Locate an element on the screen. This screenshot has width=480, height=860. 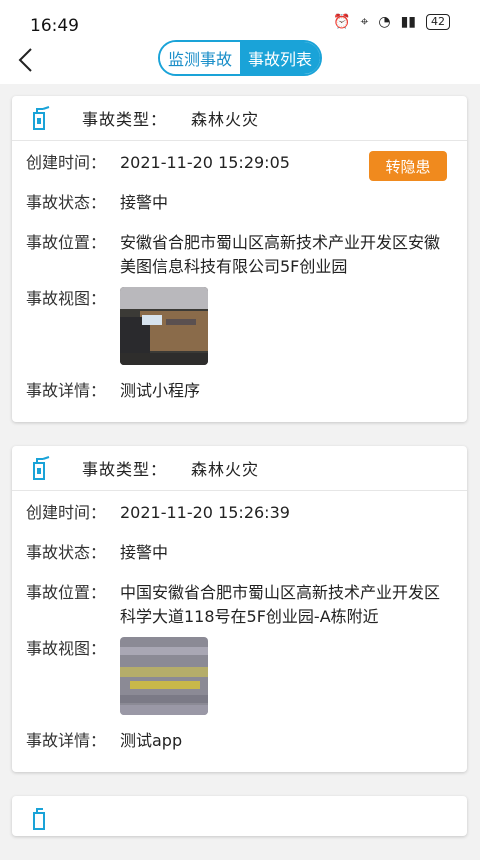
location-icon: ⌖ is located at coordinates (364, 22).